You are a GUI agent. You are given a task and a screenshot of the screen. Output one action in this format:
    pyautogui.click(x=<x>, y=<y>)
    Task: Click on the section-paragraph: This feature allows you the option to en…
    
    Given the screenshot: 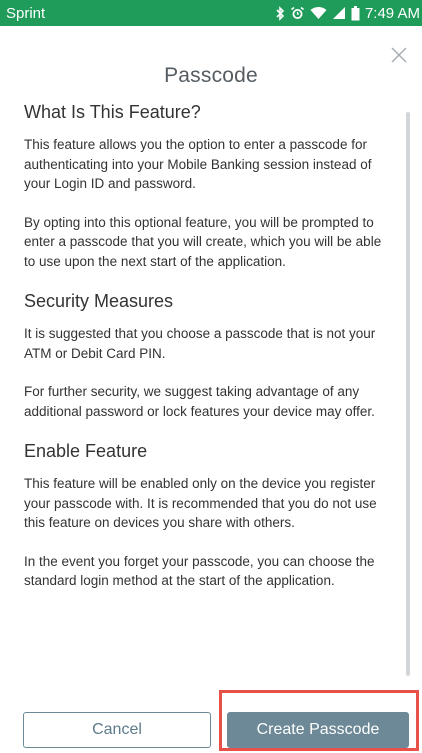 What is the action you would take?
    pyautogui.click(x=198, y=164)
    